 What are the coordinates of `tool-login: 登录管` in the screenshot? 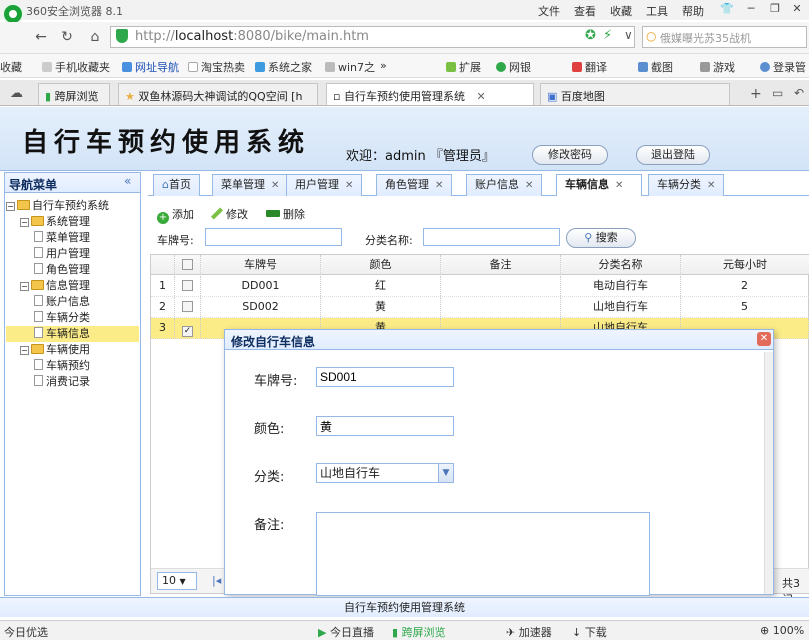 It's located at (783, 67).